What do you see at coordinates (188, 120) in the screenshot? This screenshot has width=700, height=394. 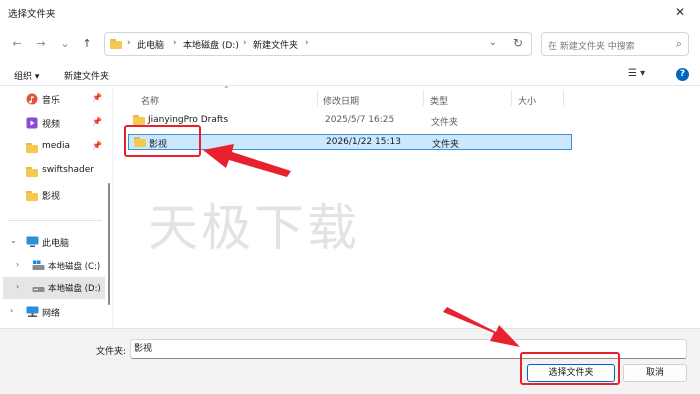 I see `file-name: JianyingPro Drafts` at bounding box center [188, 120].